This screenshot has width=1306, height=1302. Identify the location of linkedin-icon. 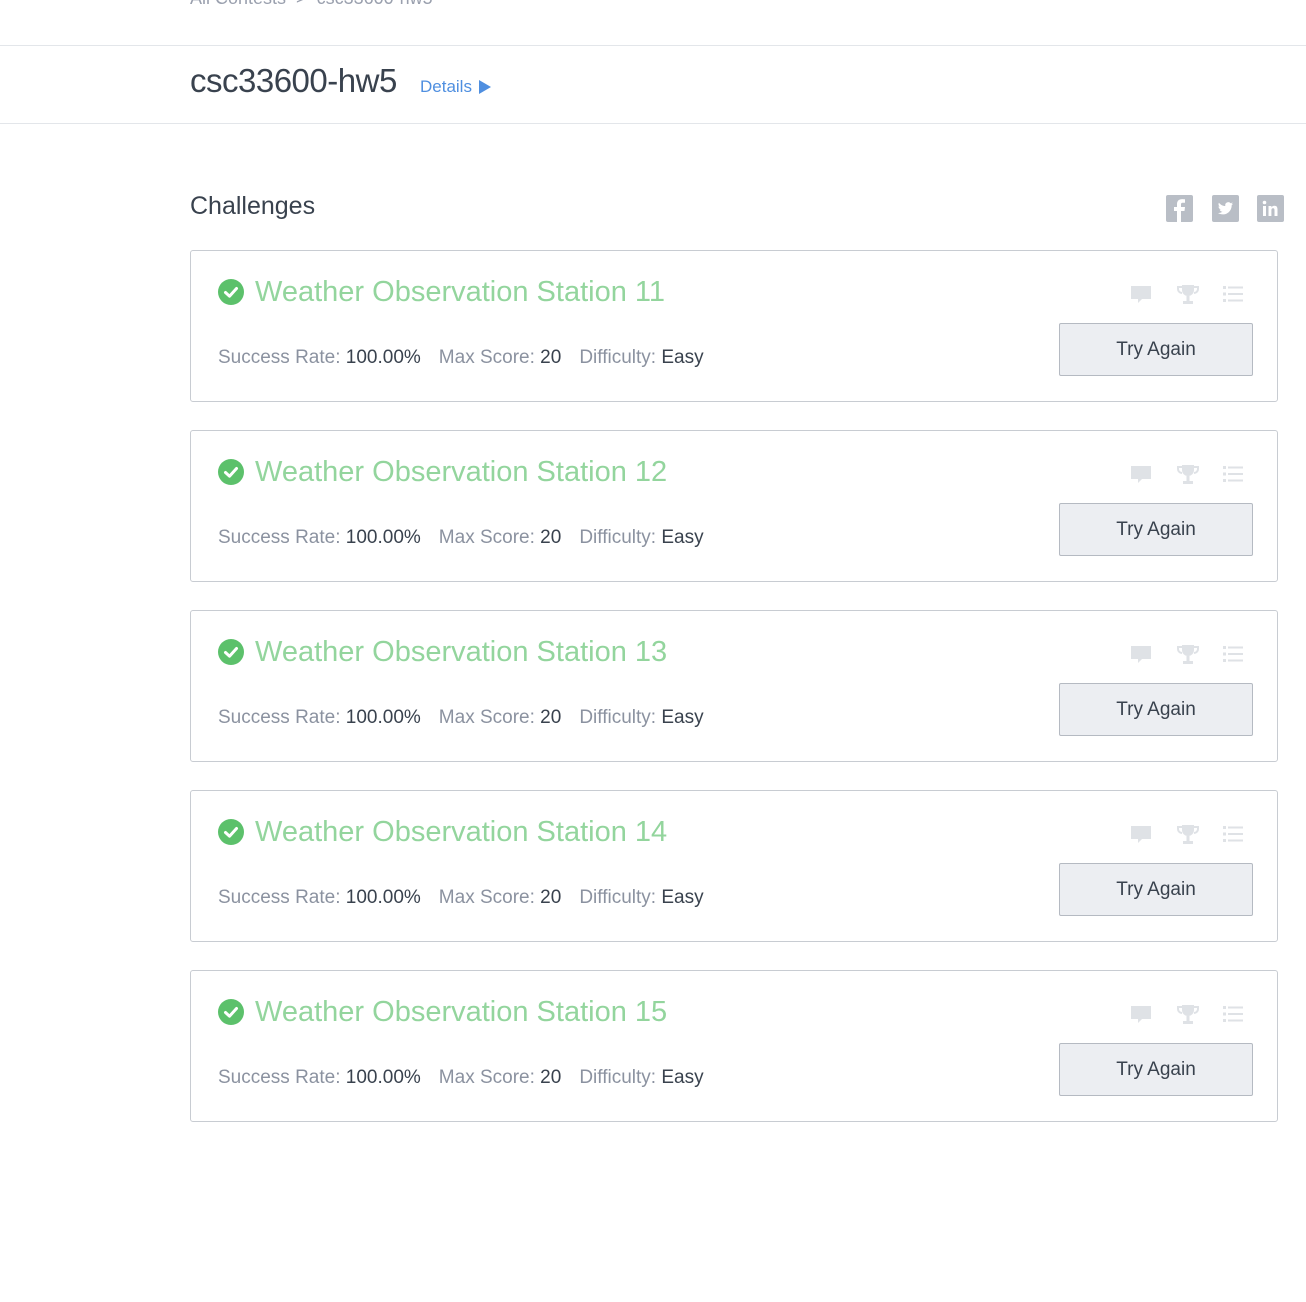
(1270, 208).